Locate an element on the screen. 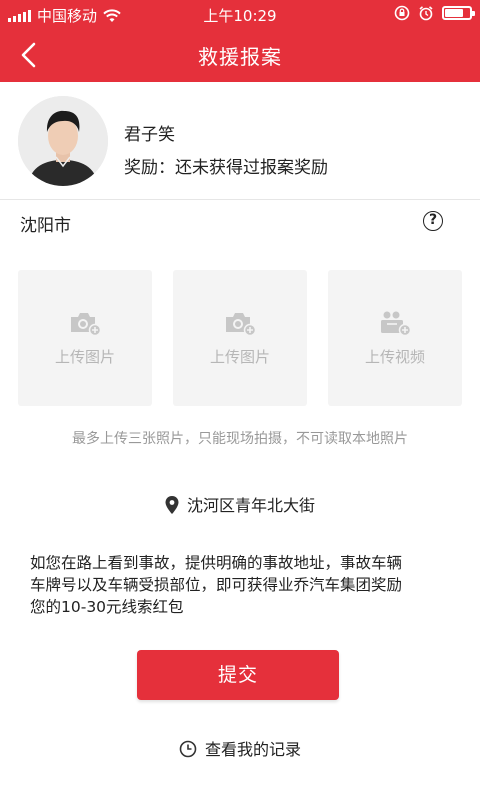  rotation-lock-icon is located at coordinates (402, 13).